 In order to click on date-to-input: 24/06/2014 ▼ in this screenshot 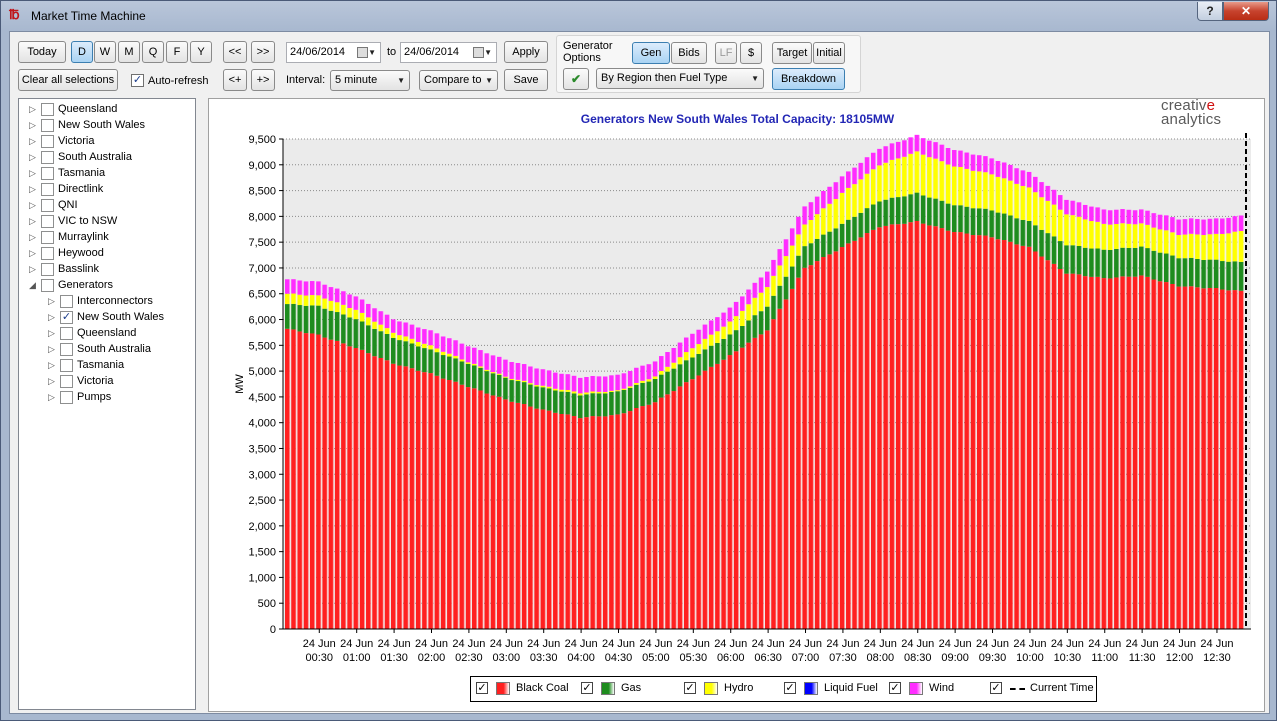, I will do `click(448, 52)`.